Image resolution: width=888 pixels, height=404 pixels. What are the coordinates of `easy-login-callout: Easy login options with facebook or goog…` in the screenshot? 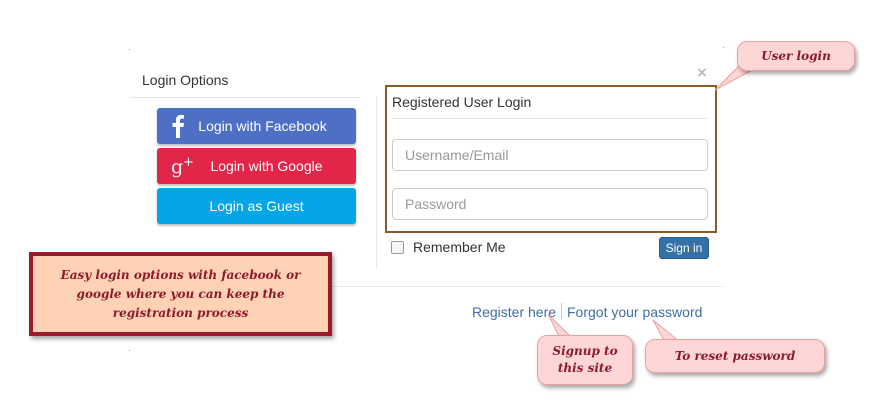 It's located at (180, 294).